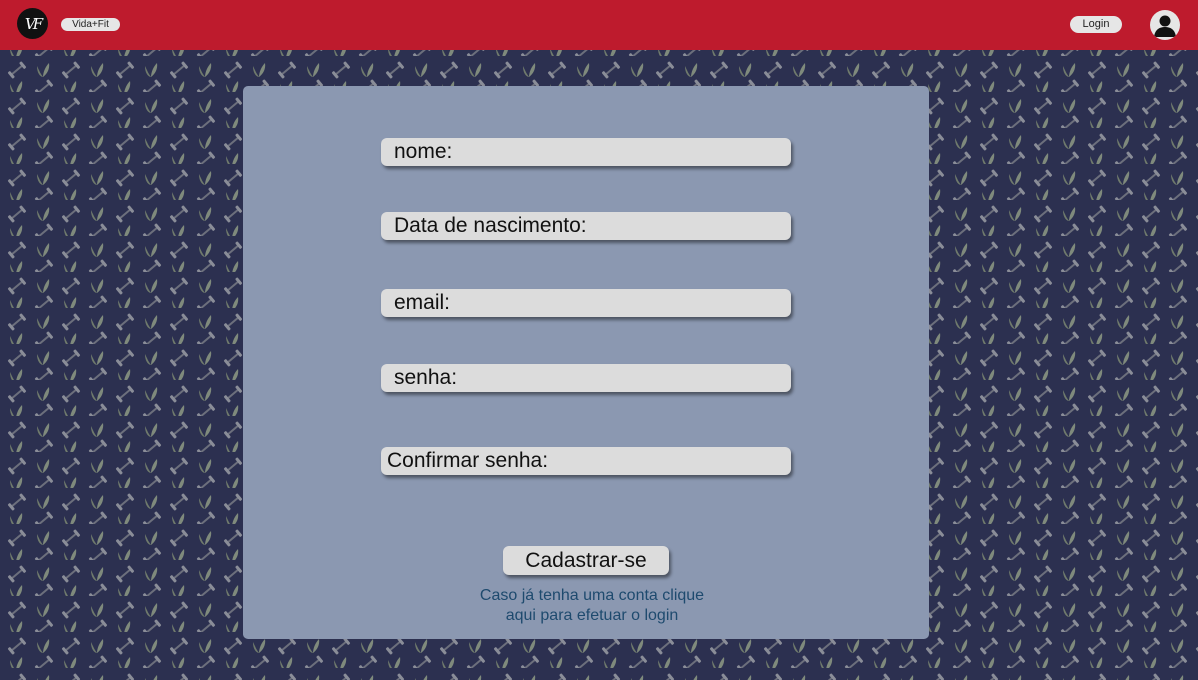 Image resolution: width=1198 pixels, height=680 pixels. What do you see at coordinates (586, 303) in the screenshot?
I see `email-field: email:` at bounding box center [586, 303].